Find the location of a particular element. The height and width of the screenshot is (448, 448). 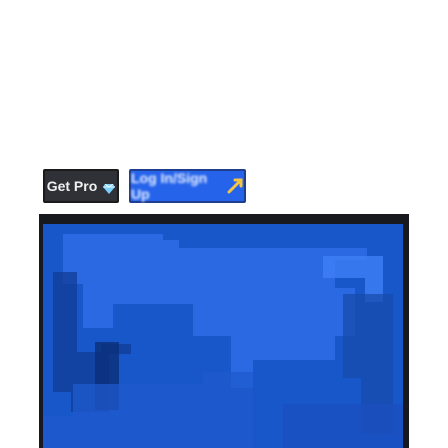

get-pro-button: Get Pro is located at coordinates (81, 186).